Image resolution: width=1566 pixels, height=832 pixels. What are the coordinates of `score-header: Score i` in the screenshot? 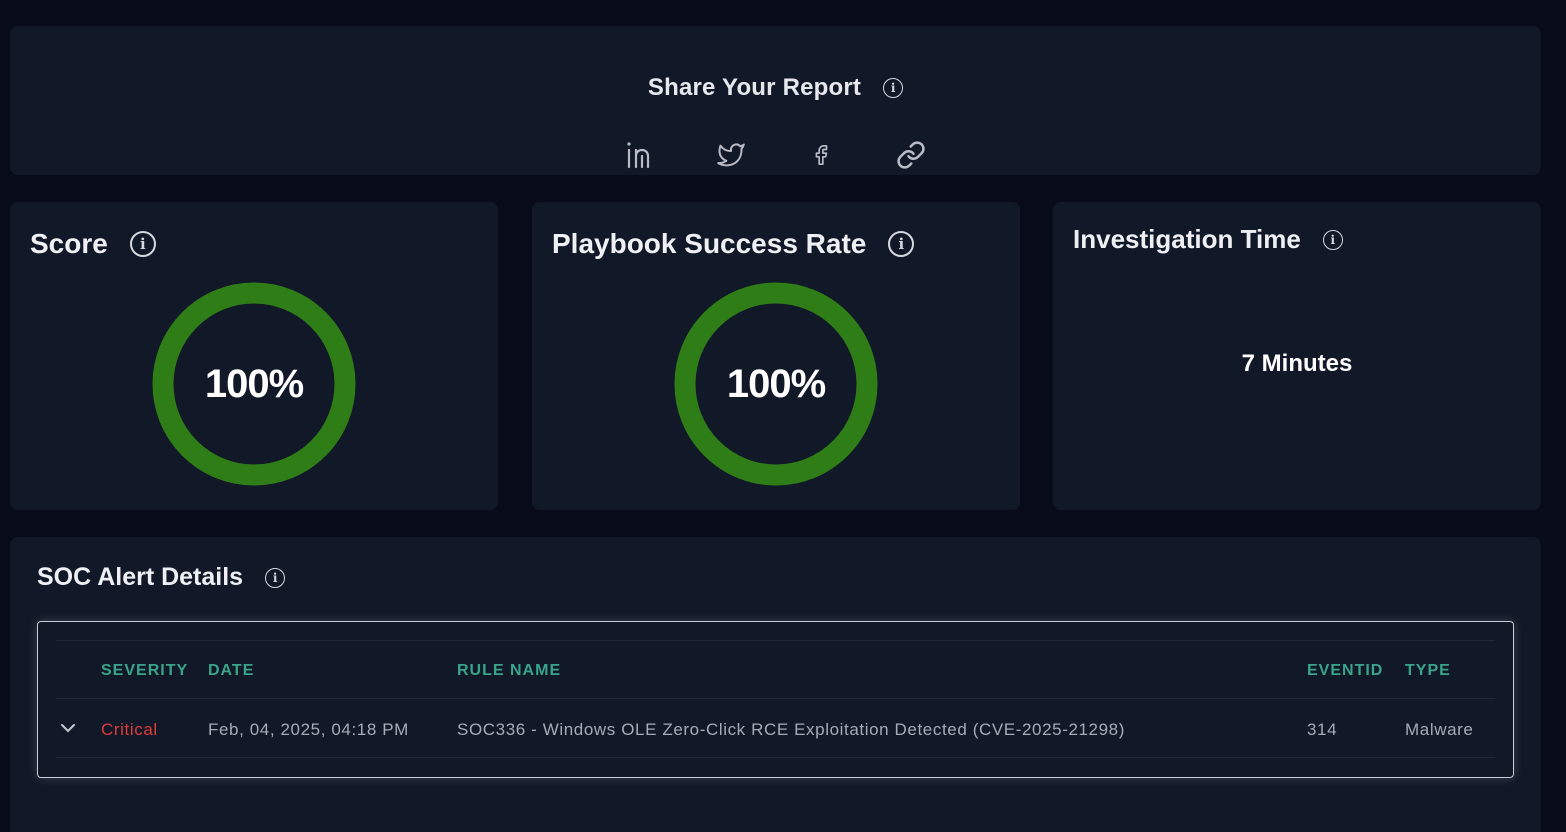 It's located at (93, 244).